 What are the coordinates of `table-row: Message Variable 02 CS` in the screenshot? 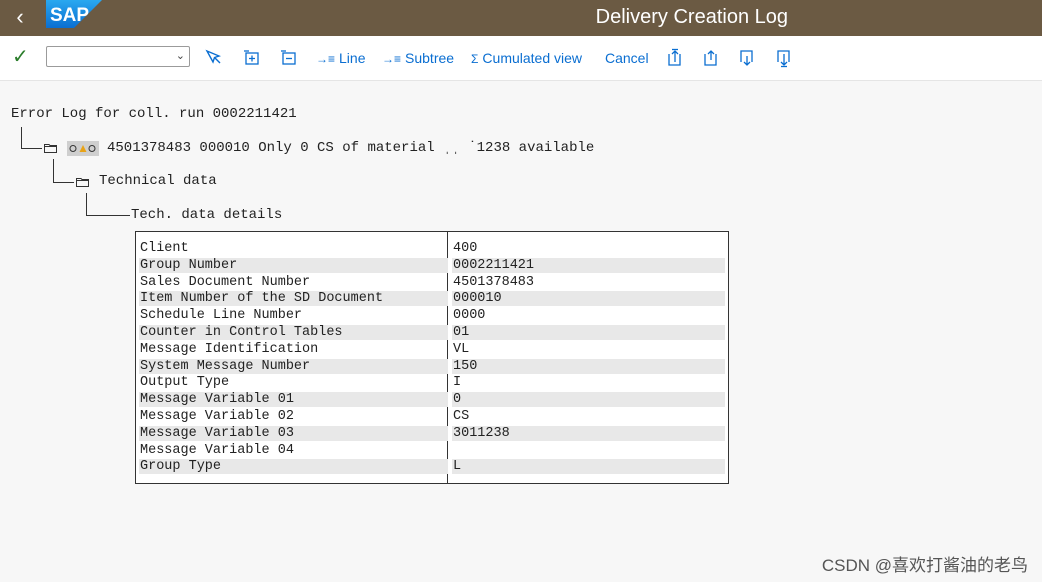 It's located at (432, 417).